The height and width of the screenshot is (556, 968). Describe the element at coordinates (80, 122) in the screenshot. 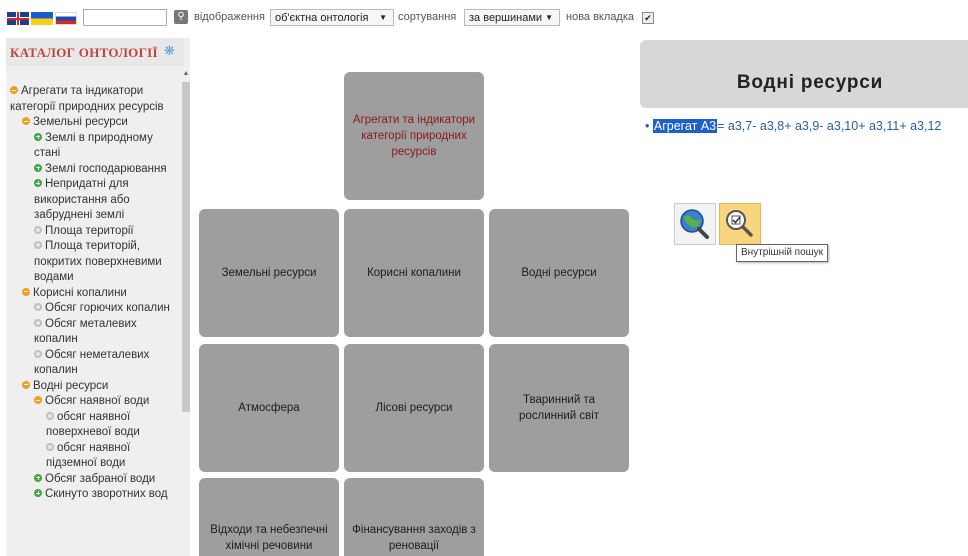

I see `catalog-tree-item-label: Земельні ресурси` at that location.